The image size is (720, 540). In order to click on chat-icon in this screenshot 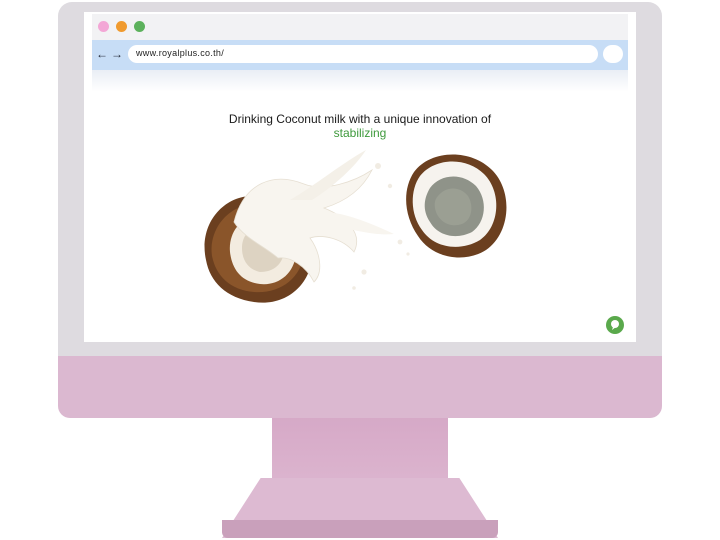, I will do `click(615, 325)`.